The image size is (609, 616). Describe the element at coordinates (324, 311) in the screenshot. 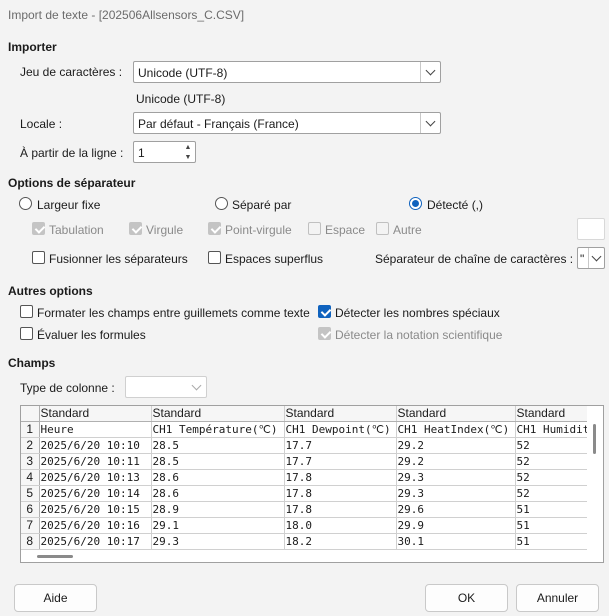

I see `detect-special-numbers-checkbox` at that location.